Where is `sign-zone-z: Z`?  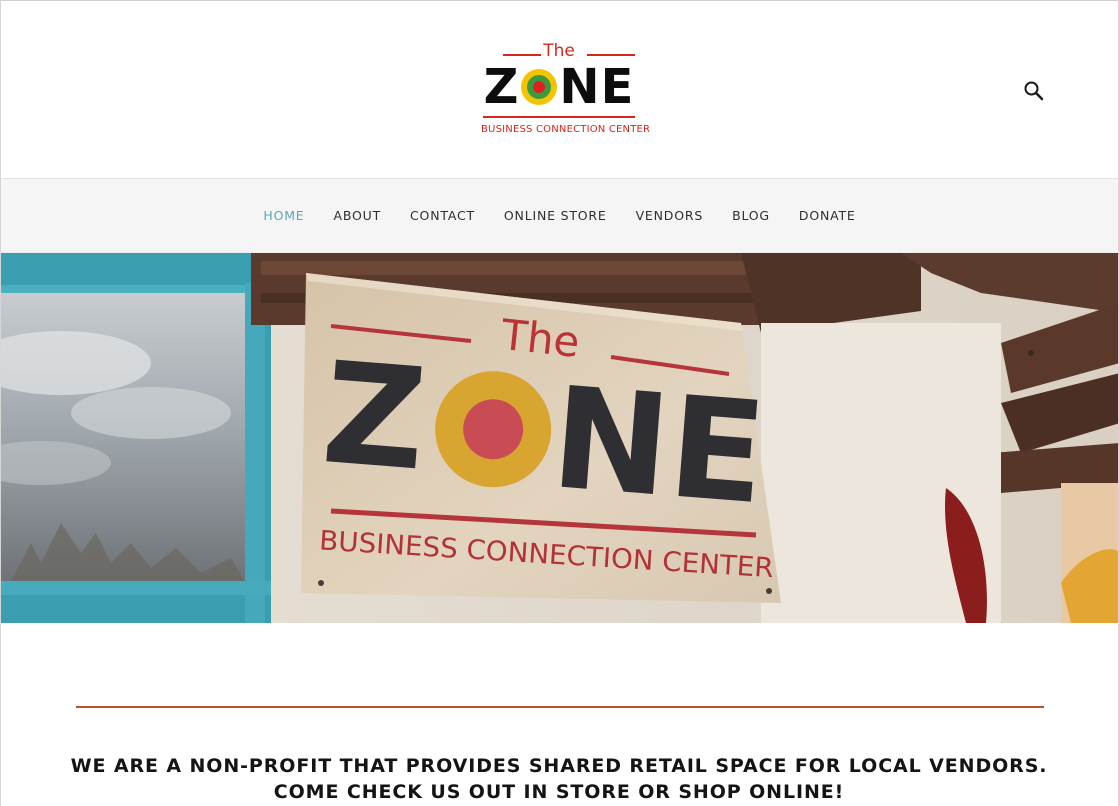
sign-zone-z: Z is located at coordinates (374, 417).